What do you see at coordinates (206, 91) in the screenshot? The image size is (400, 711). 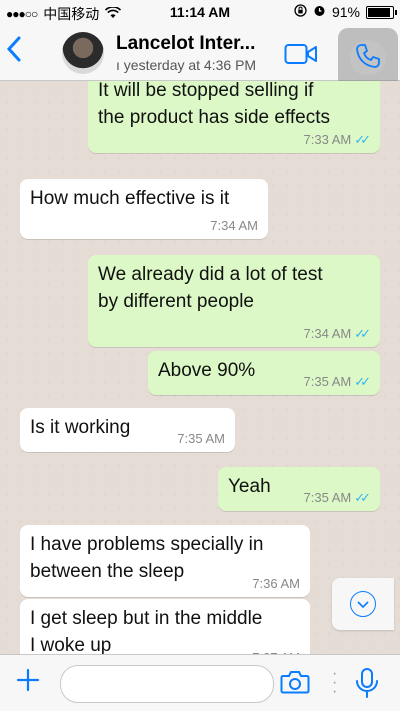 I see `message-text: It will be stopped selling if` at bounding box center [206, 91].